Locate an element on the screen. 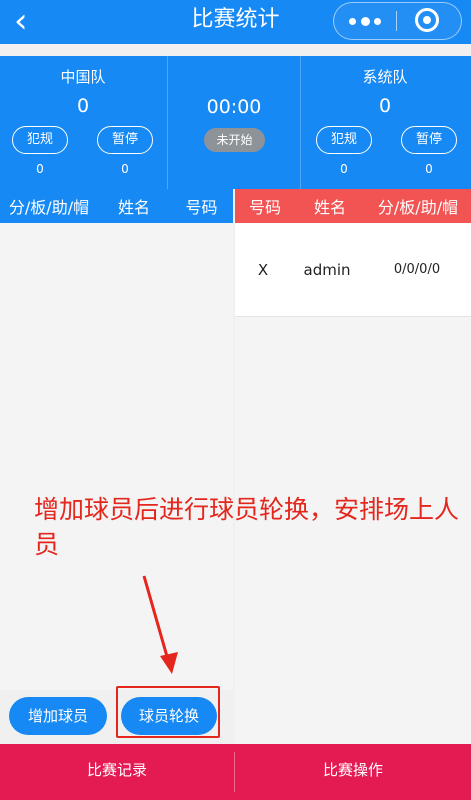  home-foul-count: 0 is located at coordinates (40, 169).